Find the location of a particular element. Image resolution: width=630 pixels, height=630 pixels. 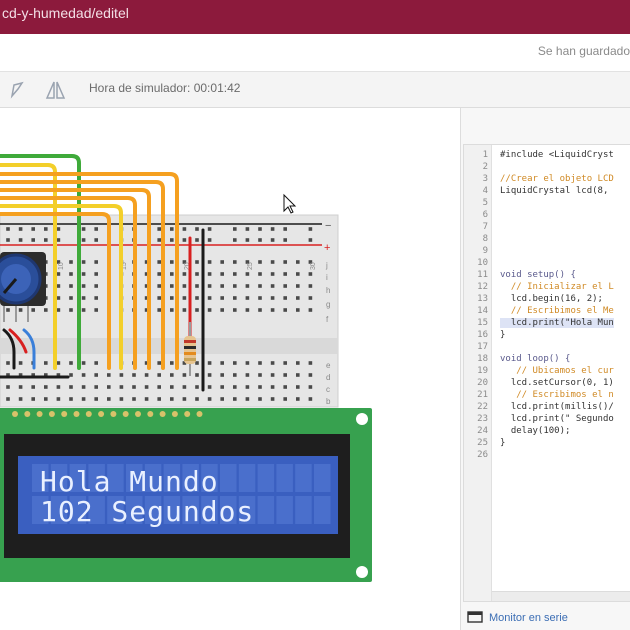

code-line: 17 is located at coordinates (547, 347).